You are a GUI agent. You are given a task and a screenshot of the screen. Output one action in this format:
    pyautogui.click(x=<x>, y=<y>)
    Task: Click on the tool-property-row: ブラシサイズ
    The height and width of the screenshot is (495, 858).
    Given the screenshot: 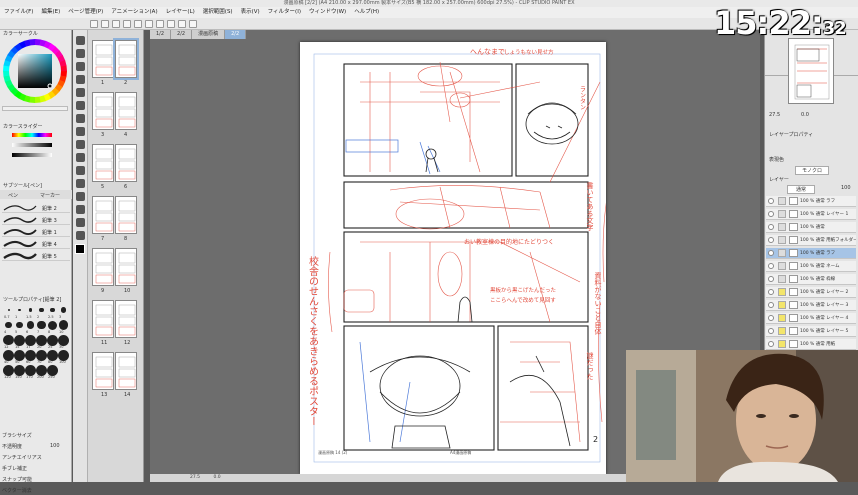 What is the action you would take?
    pyautogui.click(x=36, y=435)
    